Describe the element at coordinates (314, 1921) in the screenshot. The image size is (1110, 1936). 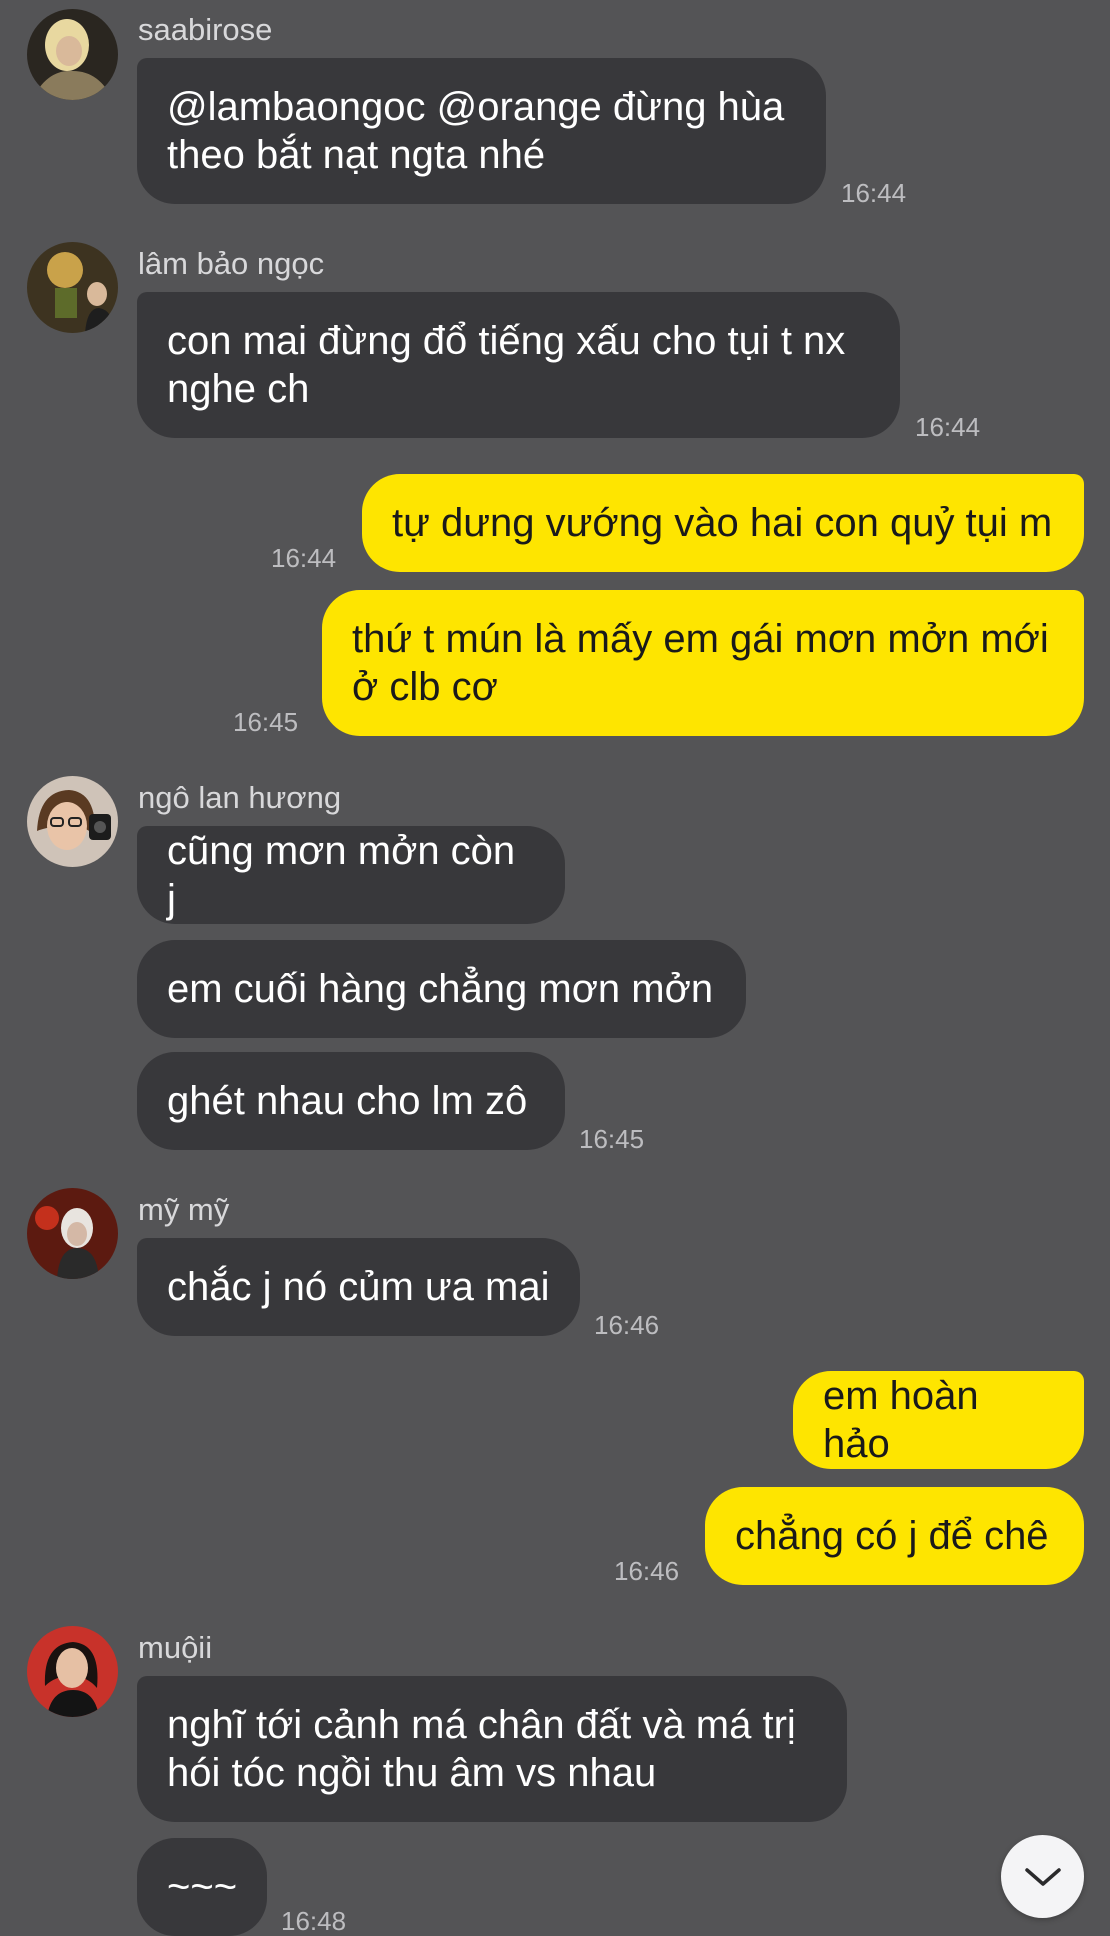
I see `timestamp: 16:48` at that location.